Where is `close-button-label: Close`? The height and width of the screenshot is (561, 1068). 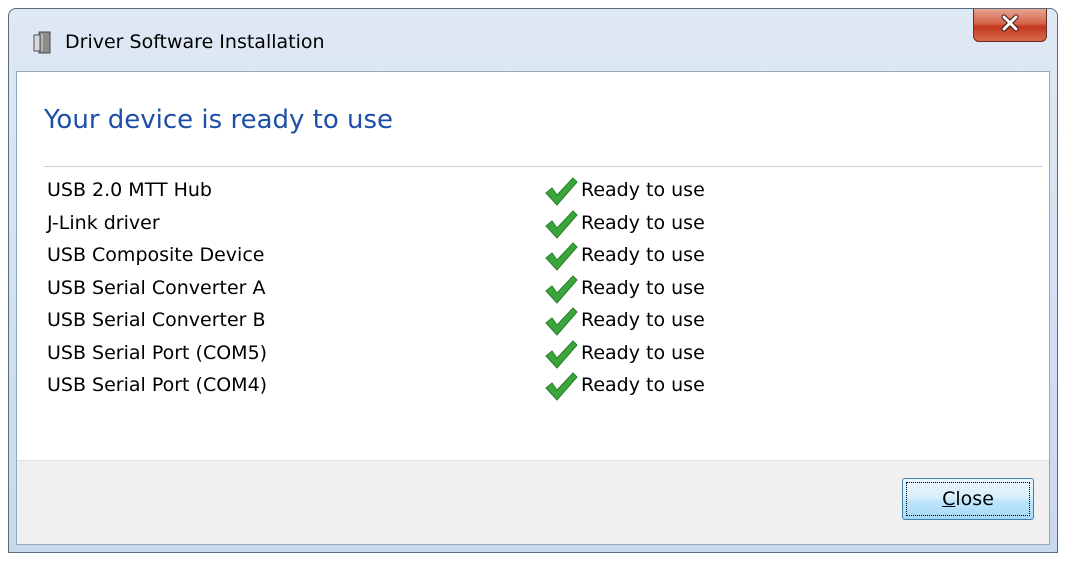 close-button-label: Close is located at coordinates (968, 499).